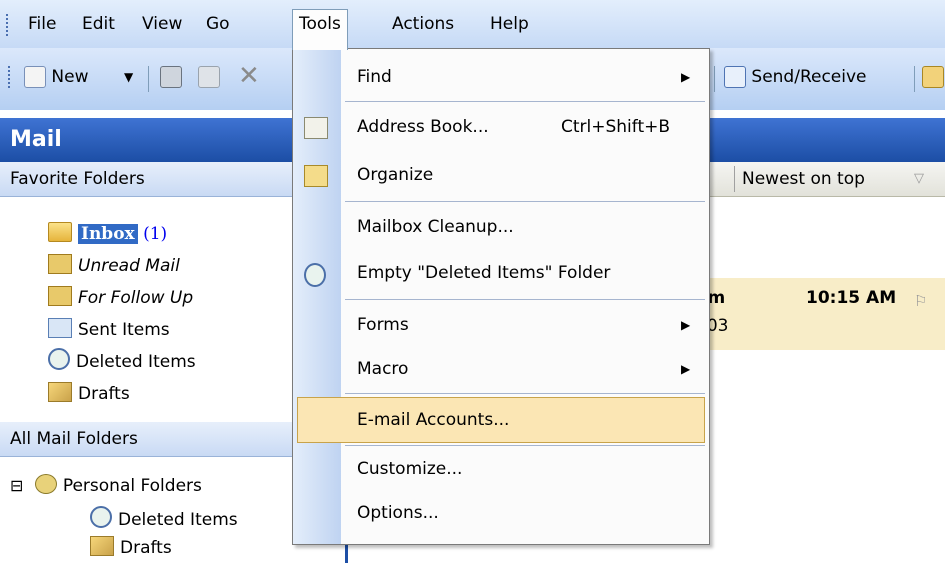  Describe the element at coordinates (809, 77) in the screenshot. I see `send-receive-label: Send/Receive` at that location.